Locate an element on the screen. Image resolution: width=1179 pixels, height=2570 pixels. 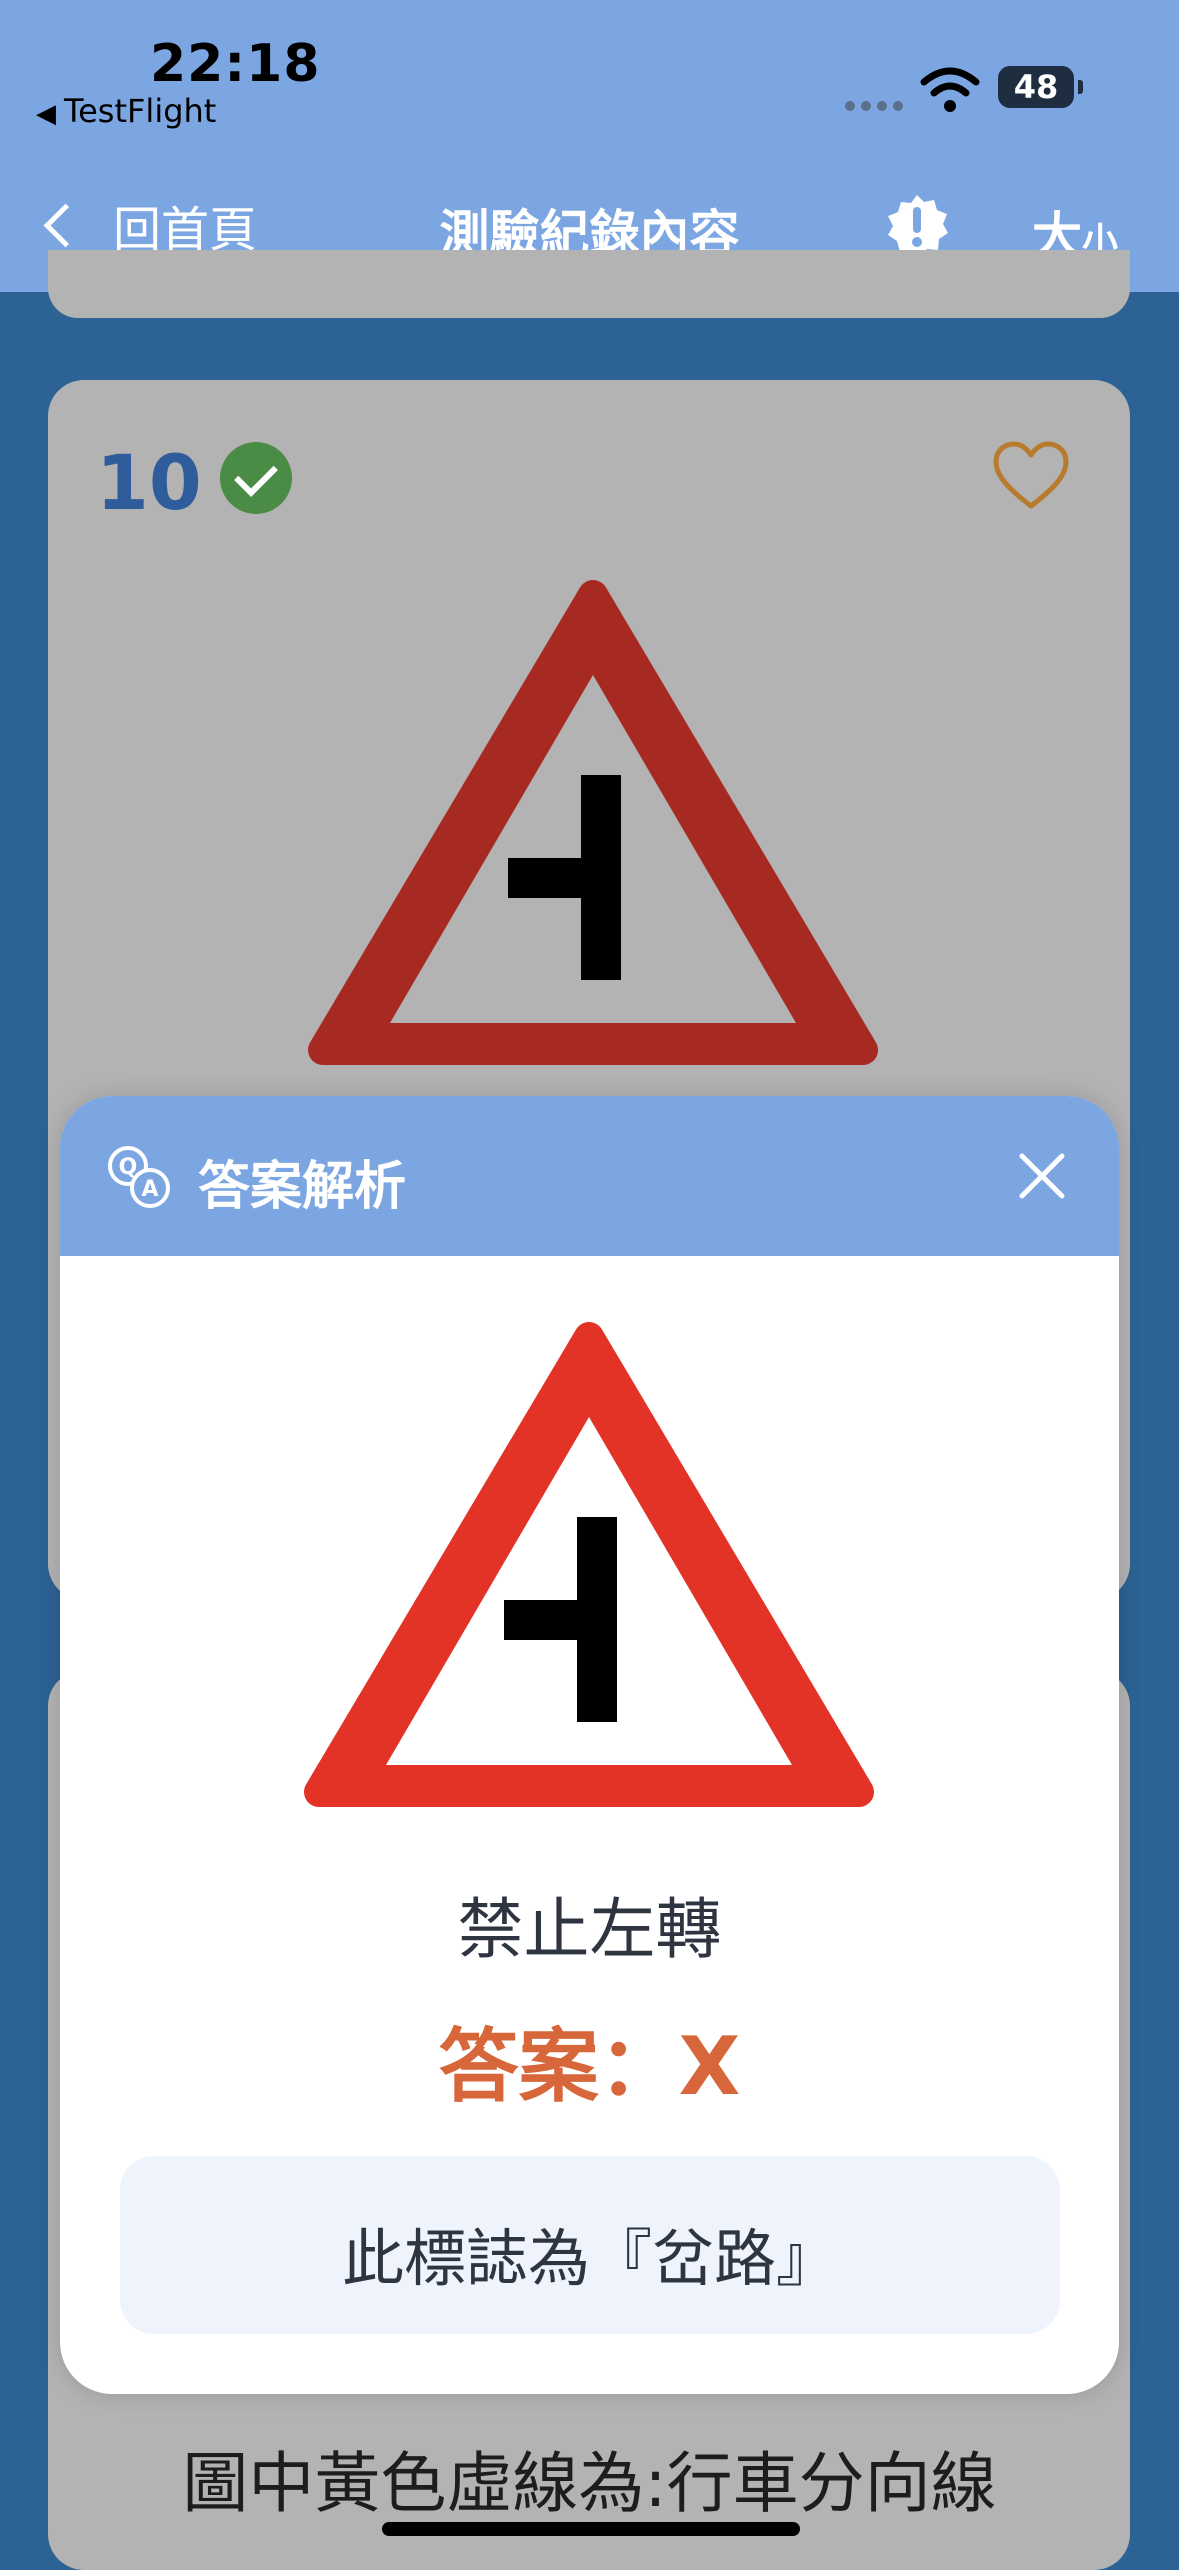
back-triangle-icon: ◀ is located at coordinates (46, 114).